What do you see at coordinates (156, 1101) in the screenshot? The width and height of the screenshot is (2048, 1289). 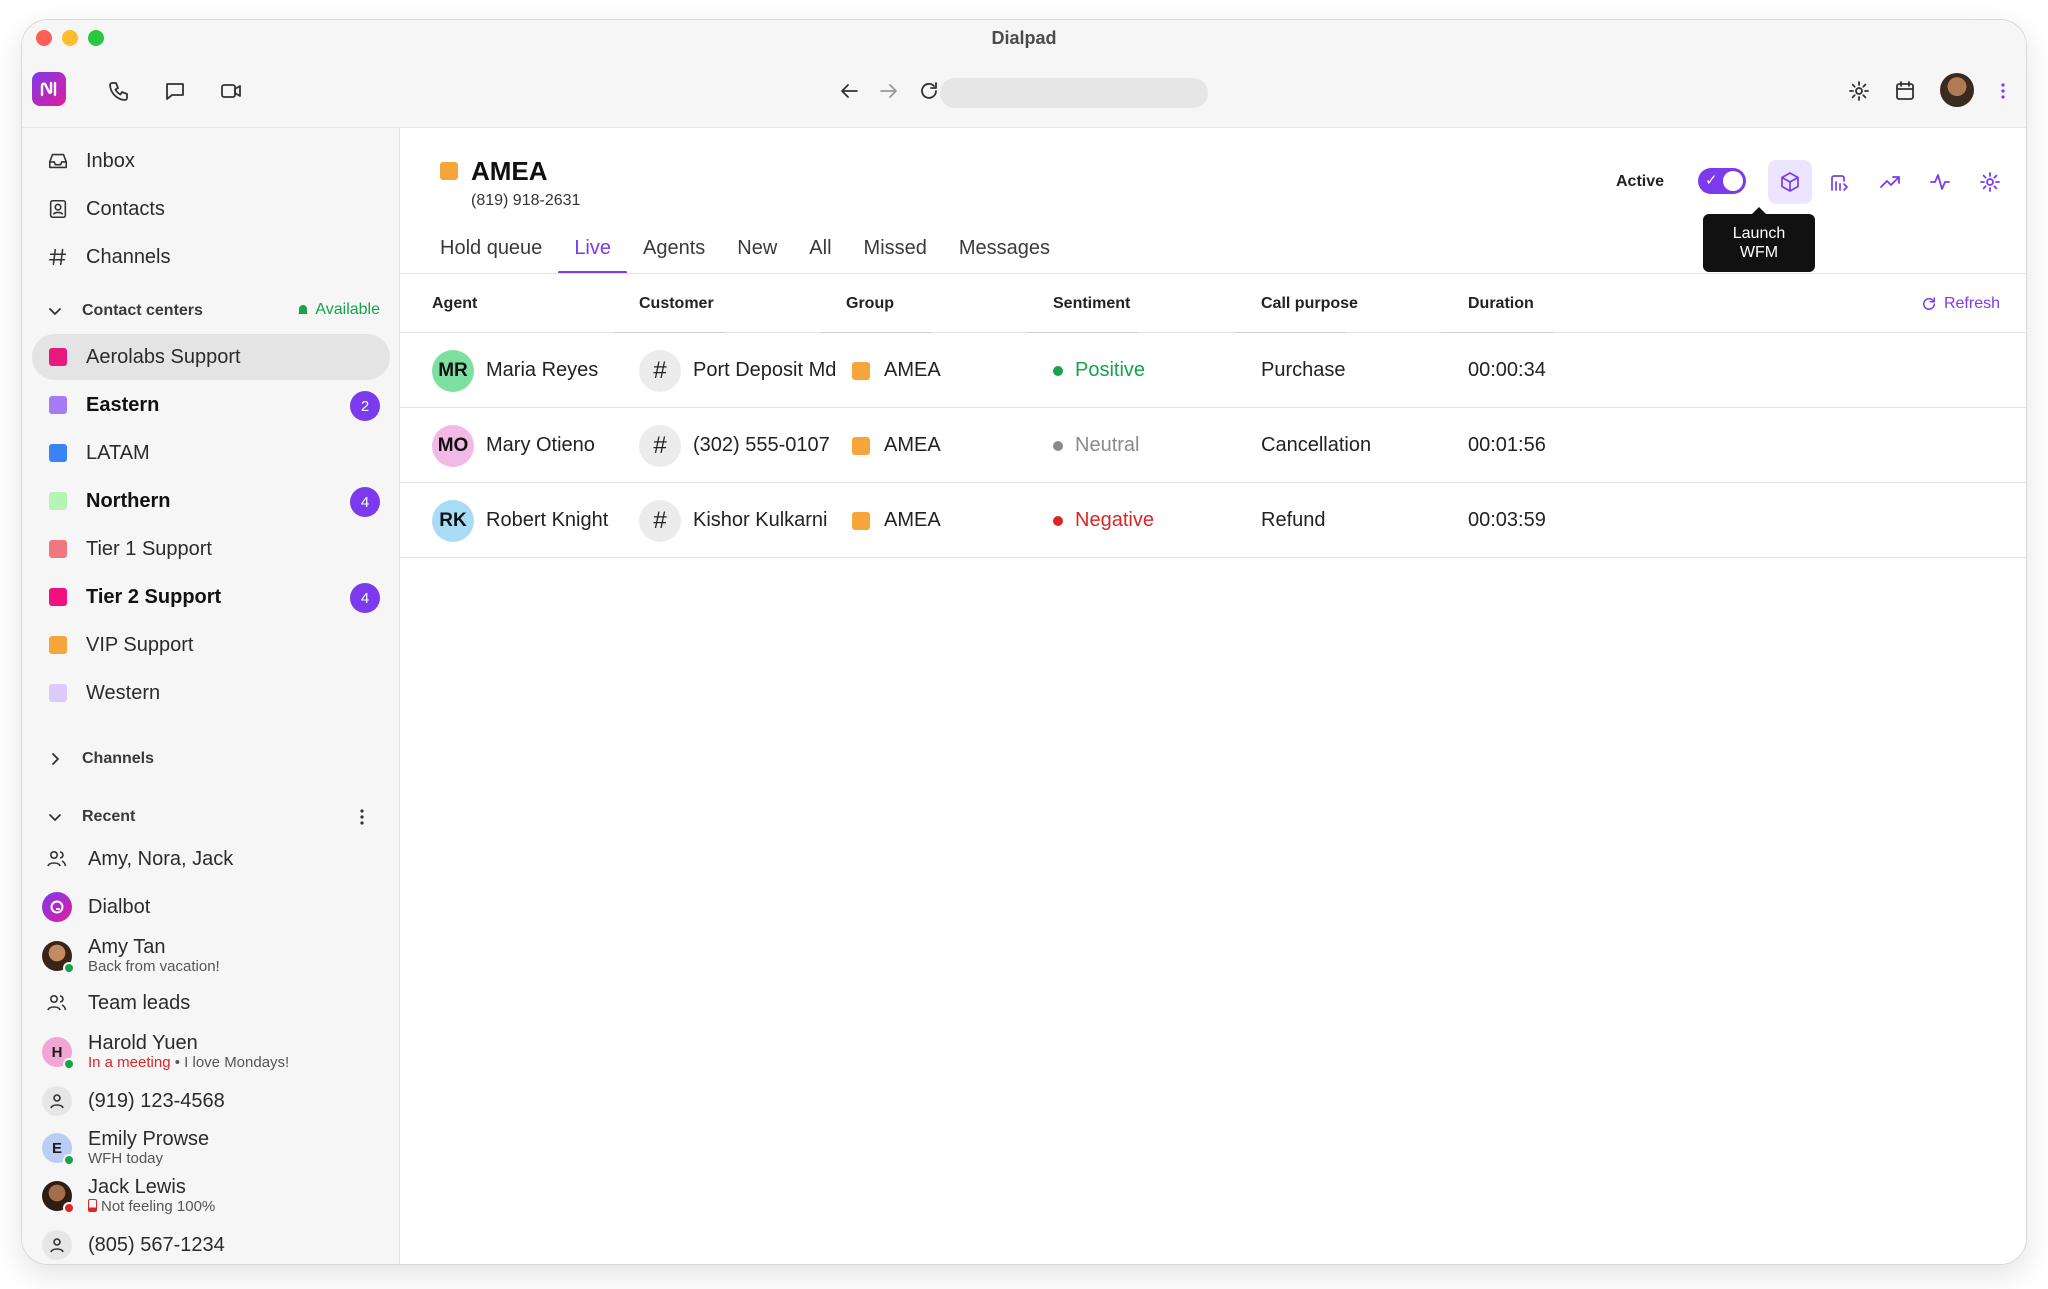 I see `recent-name: (919) 123-4568` at bounding box center [156, 1101].